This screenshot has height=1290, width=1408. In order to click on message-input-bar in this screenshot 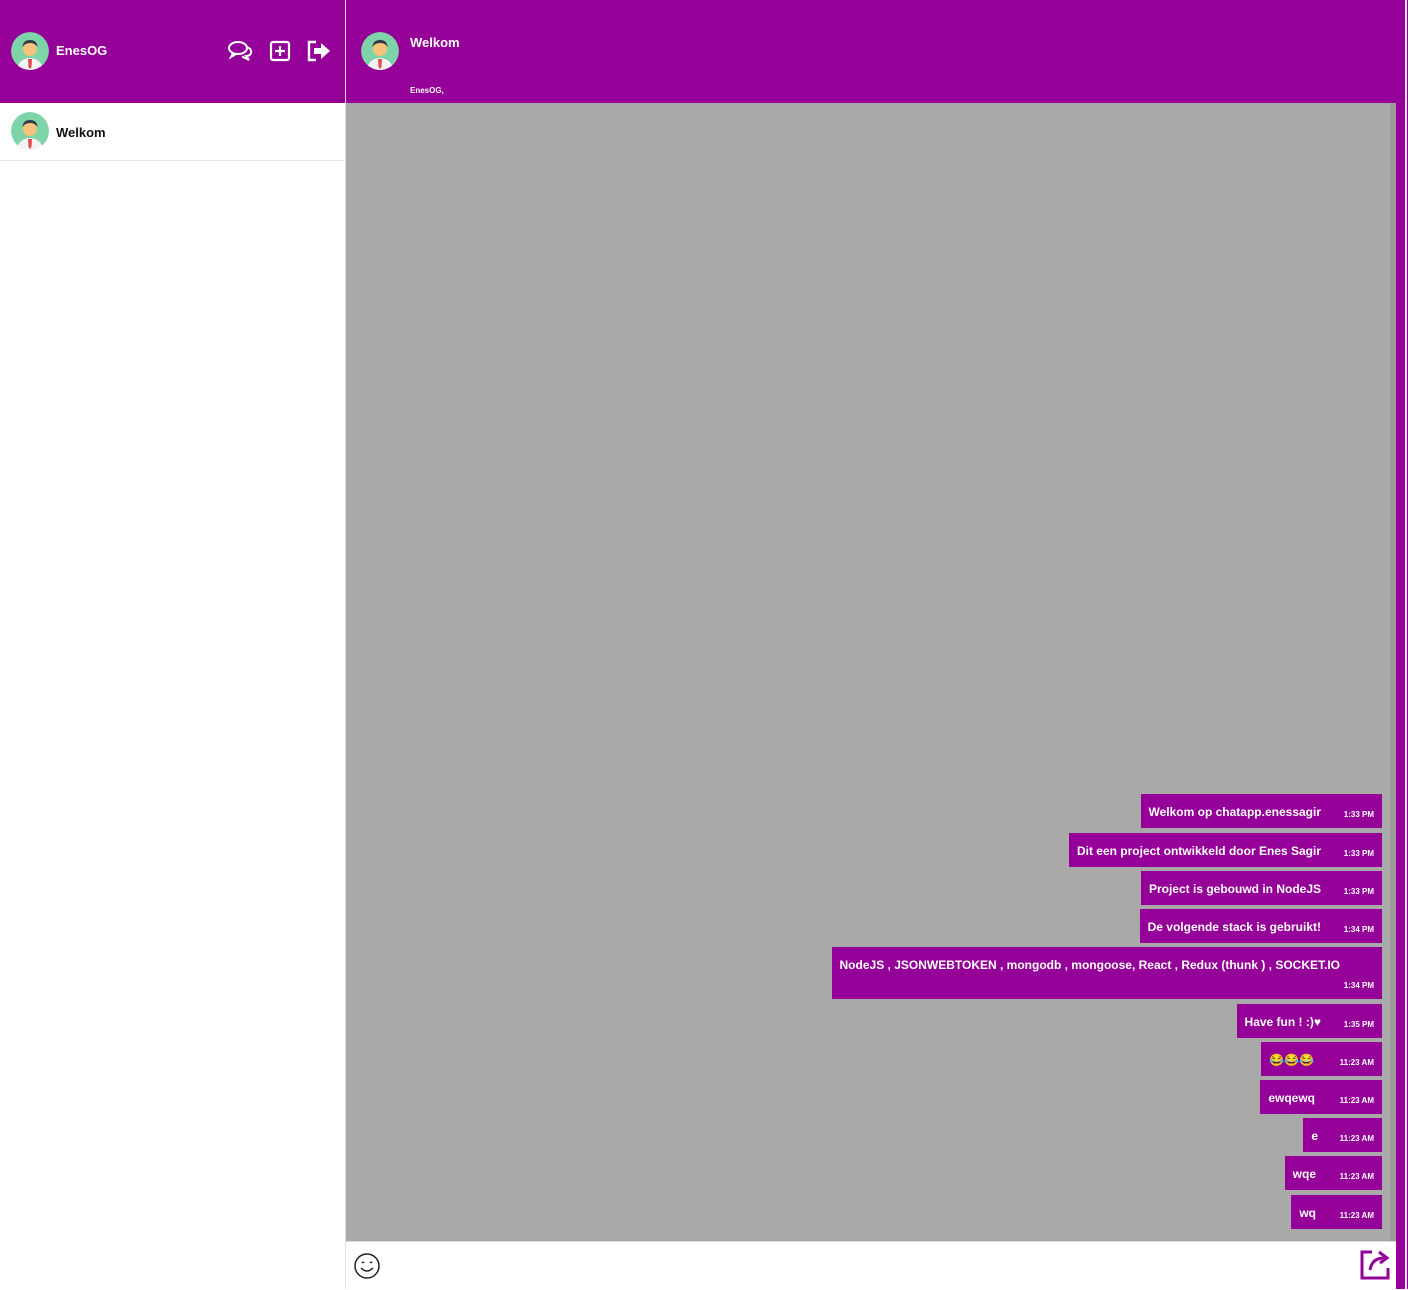, I will do `click(871, 1265)`.